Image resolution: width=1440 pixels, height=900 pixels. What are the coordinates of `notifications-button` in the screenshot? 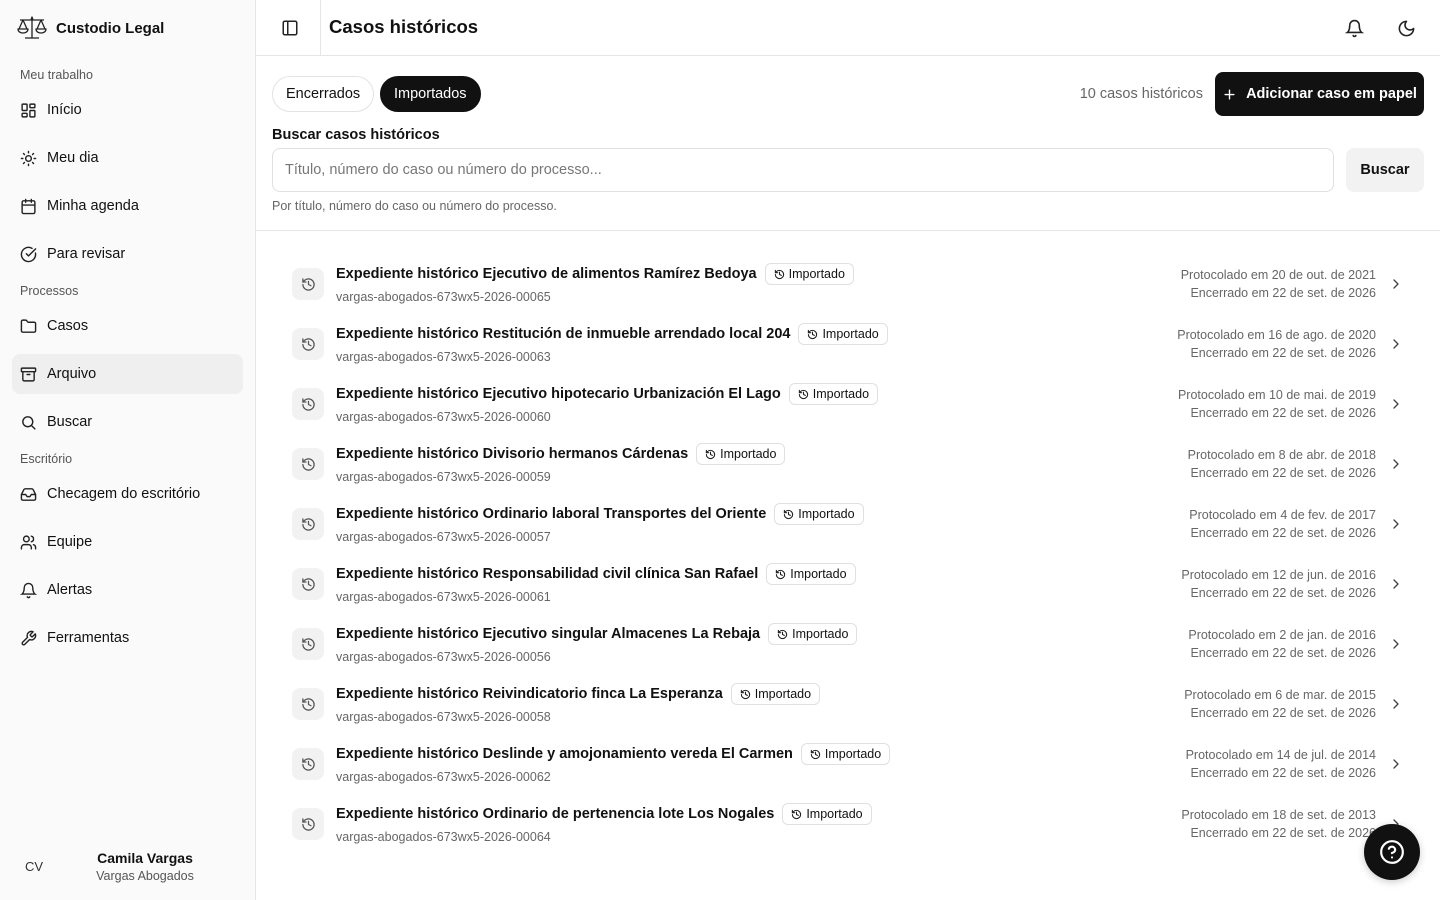 It's located at (1354, 28).